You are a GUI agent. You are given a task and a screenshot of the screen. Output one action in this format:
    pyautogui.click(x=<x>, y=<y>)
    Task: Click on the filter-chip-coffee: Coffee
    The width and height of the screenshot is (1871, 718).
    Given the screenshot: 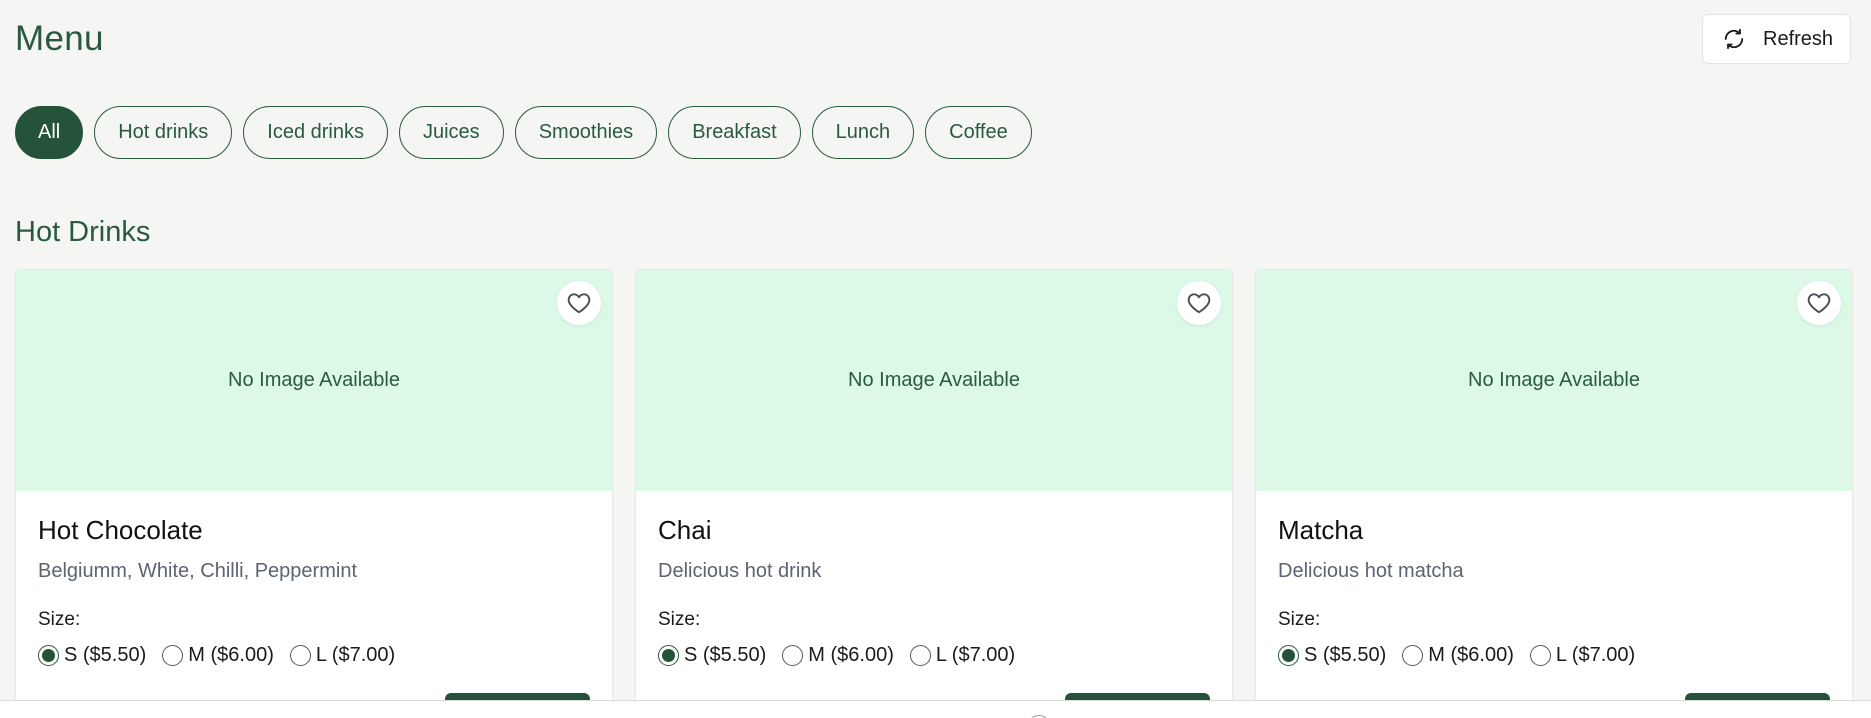 What is the action you would take?
    pyautogui.click(x=978, y=132)
    